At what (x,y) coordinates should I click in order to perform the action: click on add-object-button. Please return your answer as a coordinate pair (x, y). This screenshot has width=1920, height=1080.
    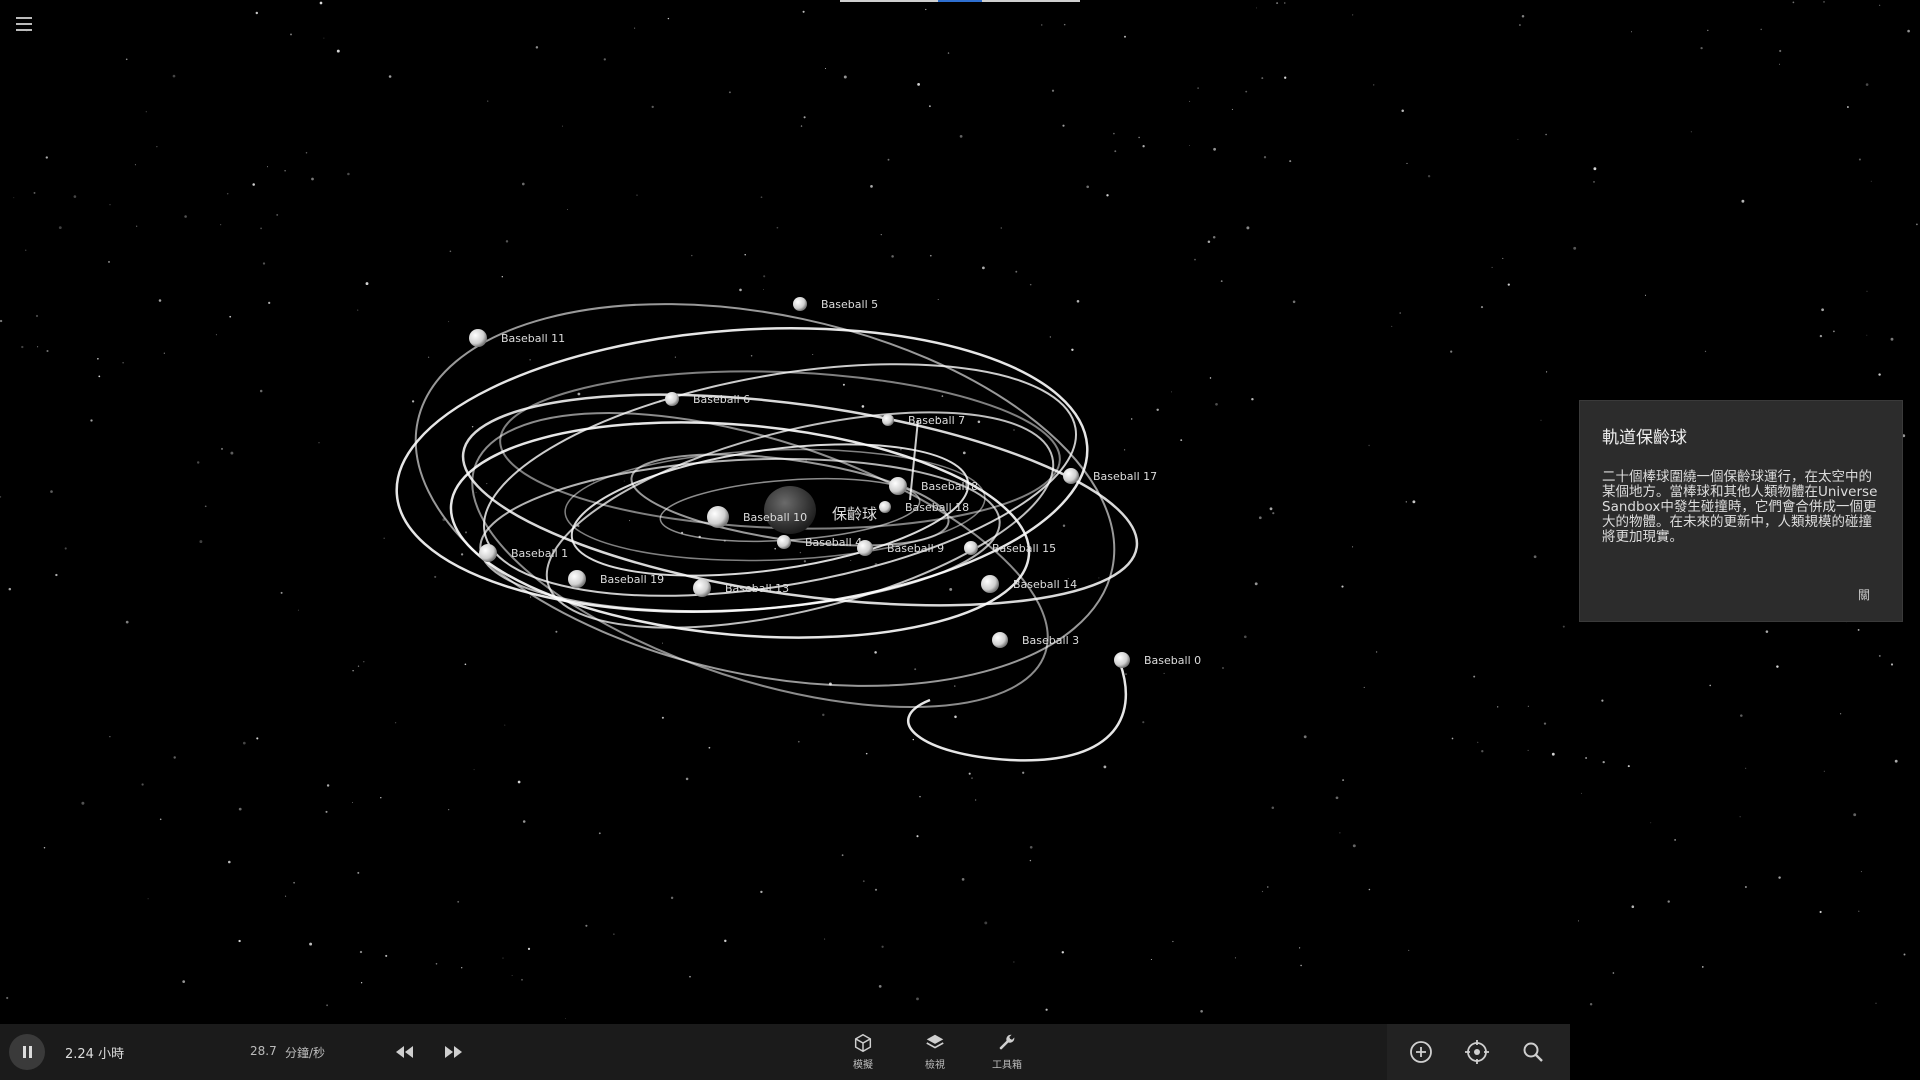
    Looking at the image, I should click on (1421, 1052).